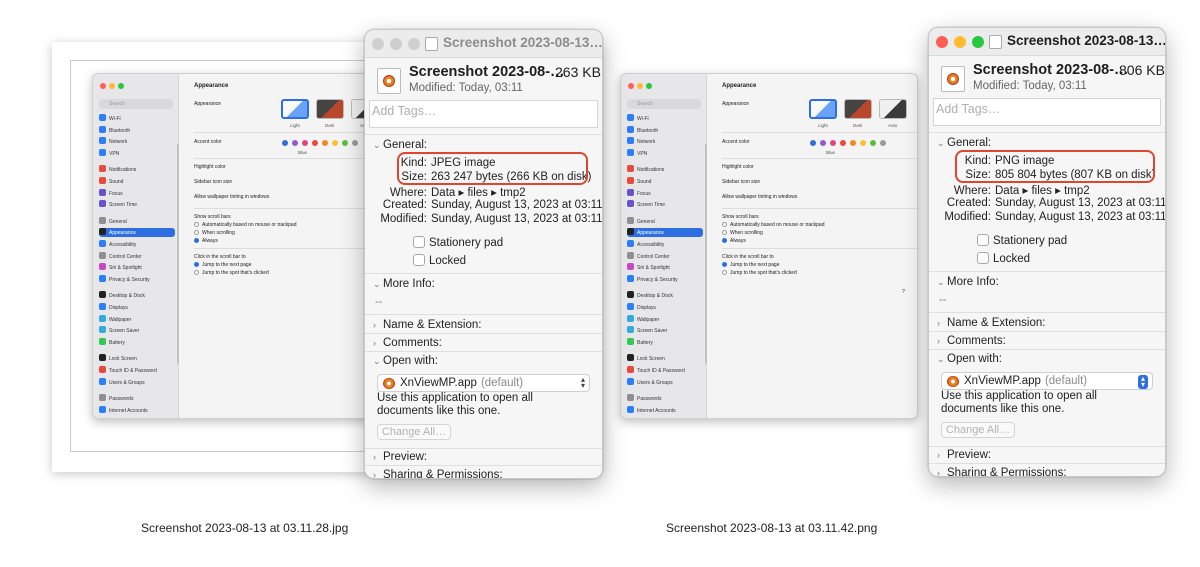 The width and height of the screenshot is (1200, 567). What do you see at coordinates (137, 153) in the screenshot?
I see `sidebar-item: VPN` at bounding box center [137, 153].